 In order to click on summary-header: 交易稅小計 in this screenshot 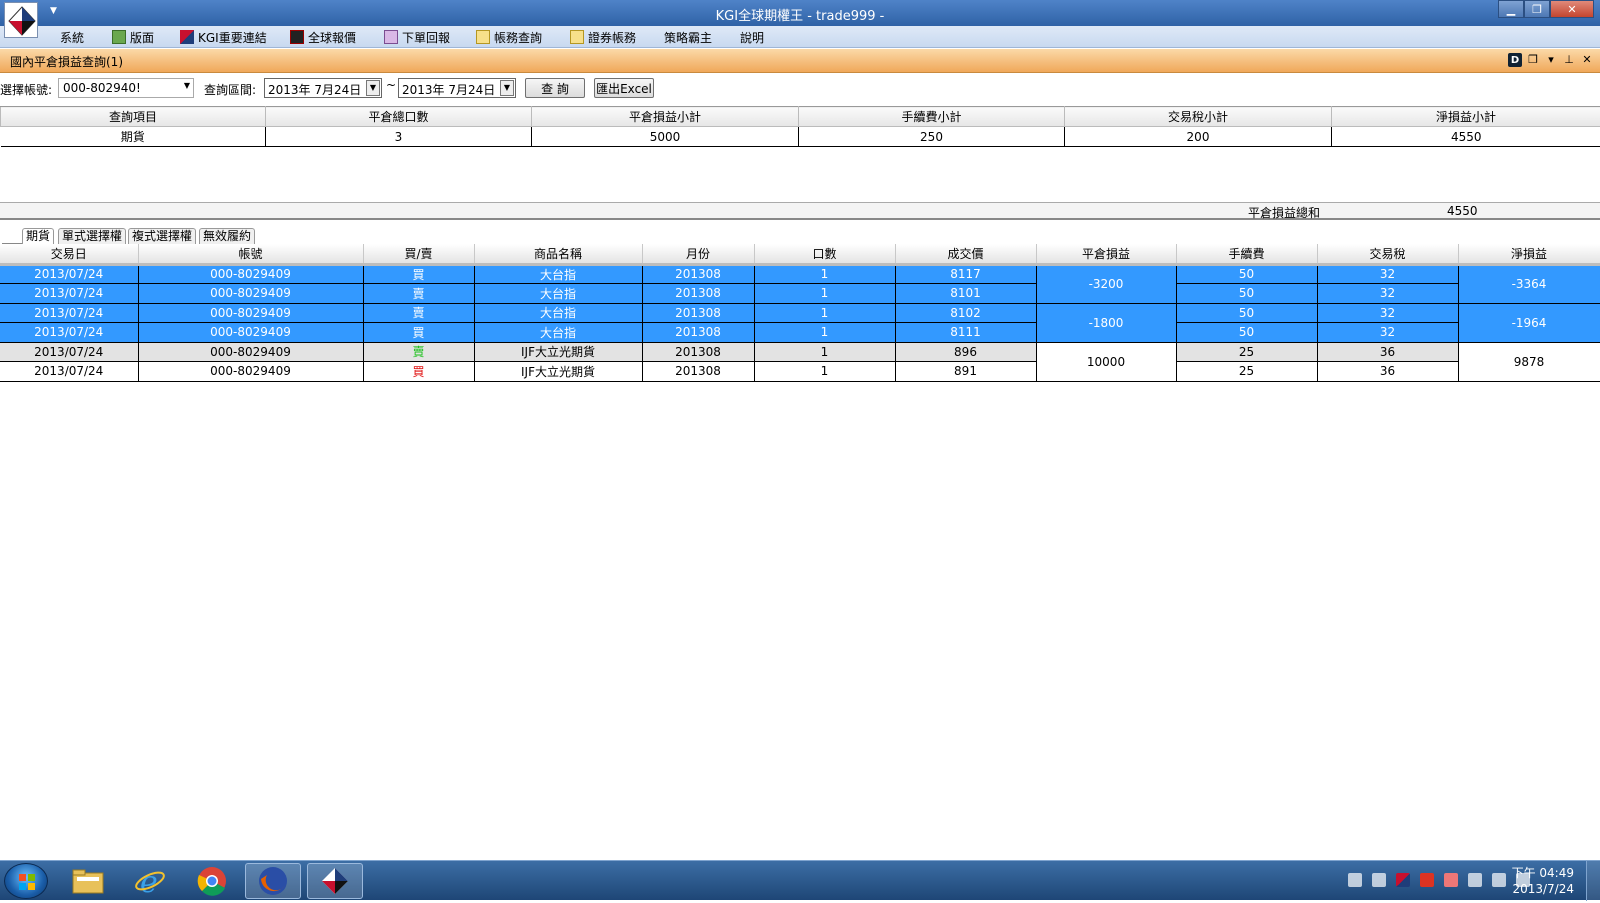, I will do `click(1198, 117)`.